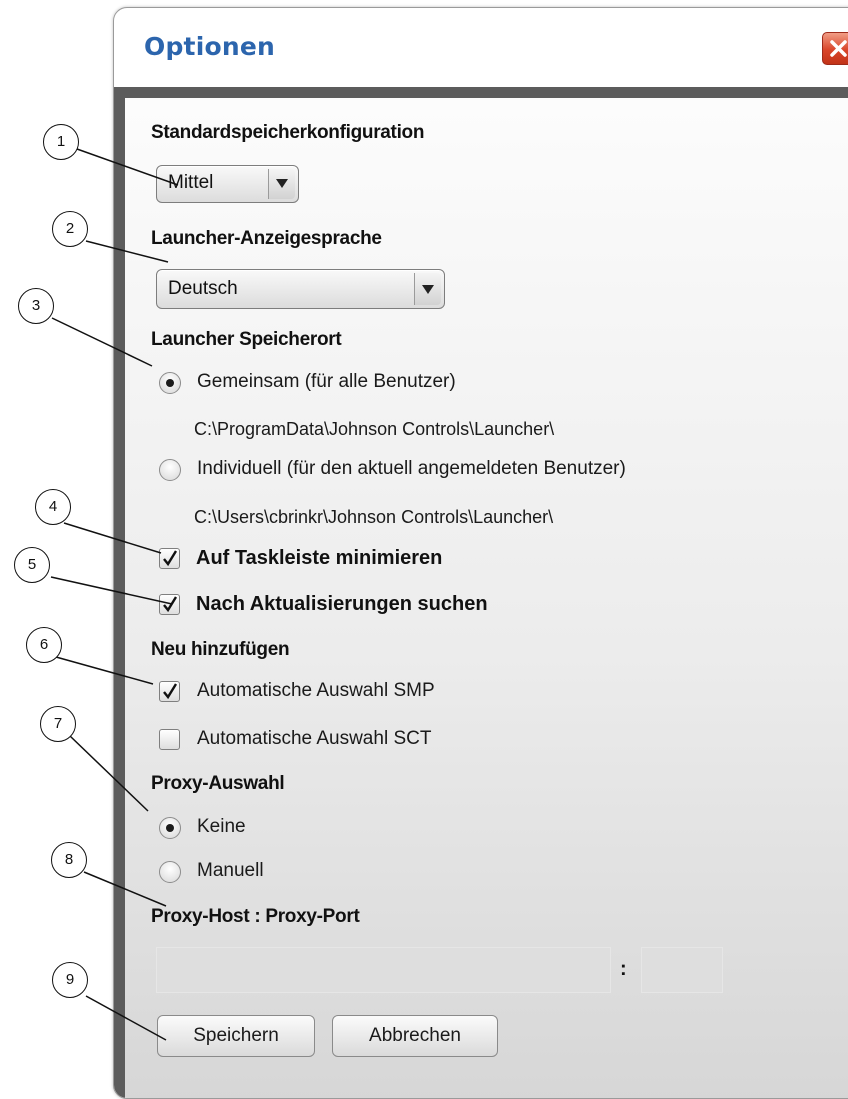  What do you see at coordinates (69, 860) in the screenshot?
I see `callout-8: 8` at bounding box center [69, 860].